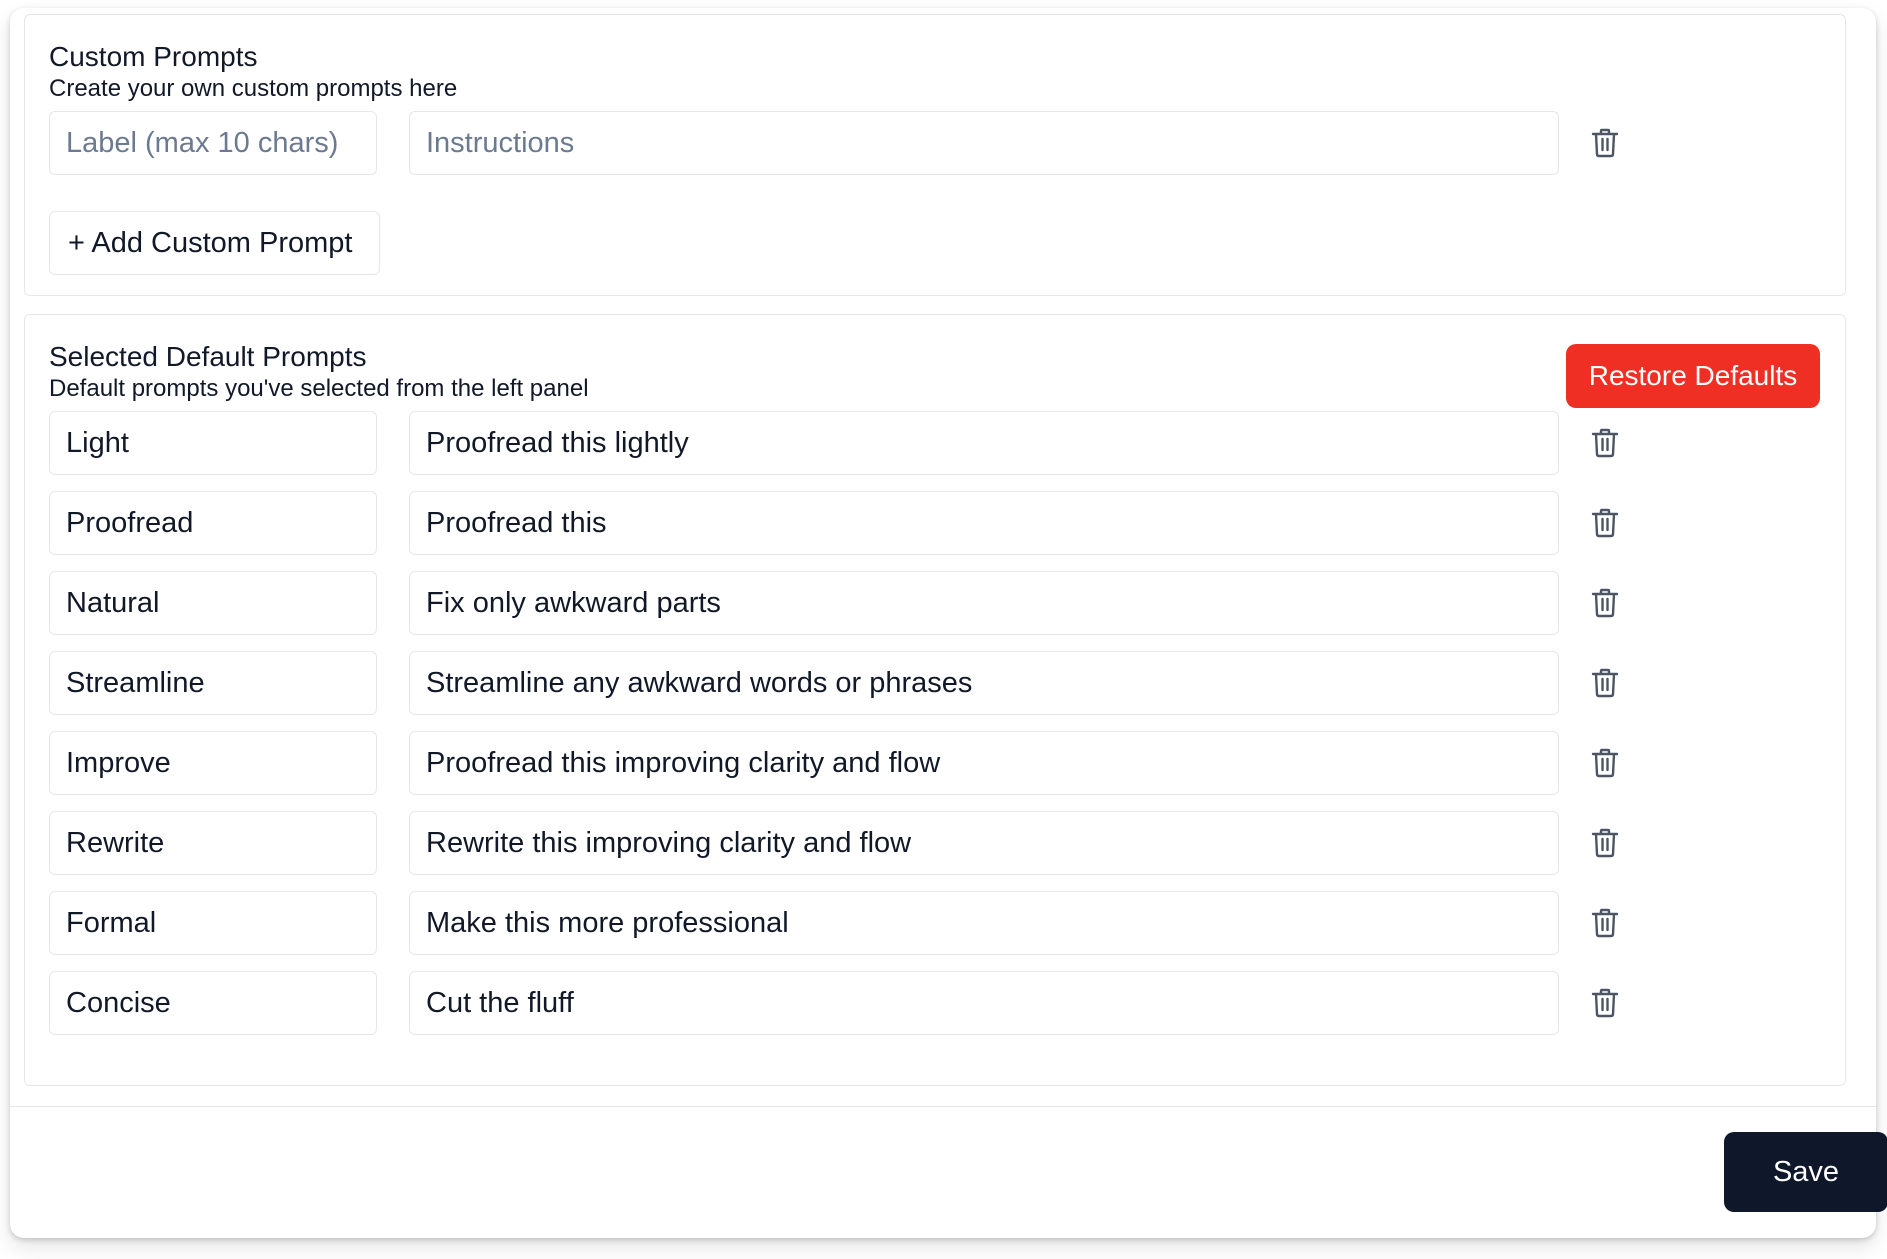 Image resolution: width=1887 pixels, height=1259 pixels. I want to click on save-button: Save, so click(1805, 1172).